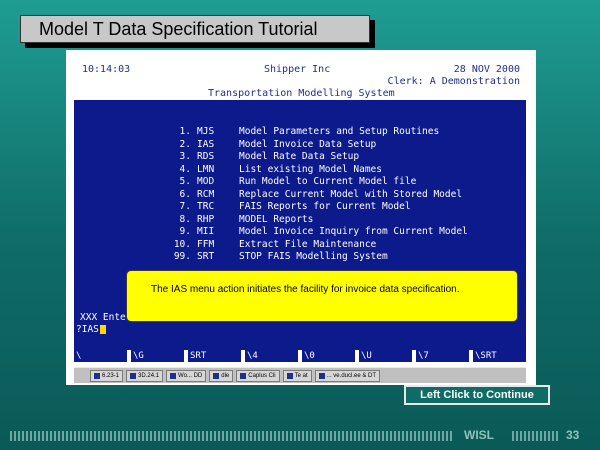 The height and width of the screenshot is (450, 600). I want to click on slide-title: Model T Data Specification Tutorial, so click(178, 28).